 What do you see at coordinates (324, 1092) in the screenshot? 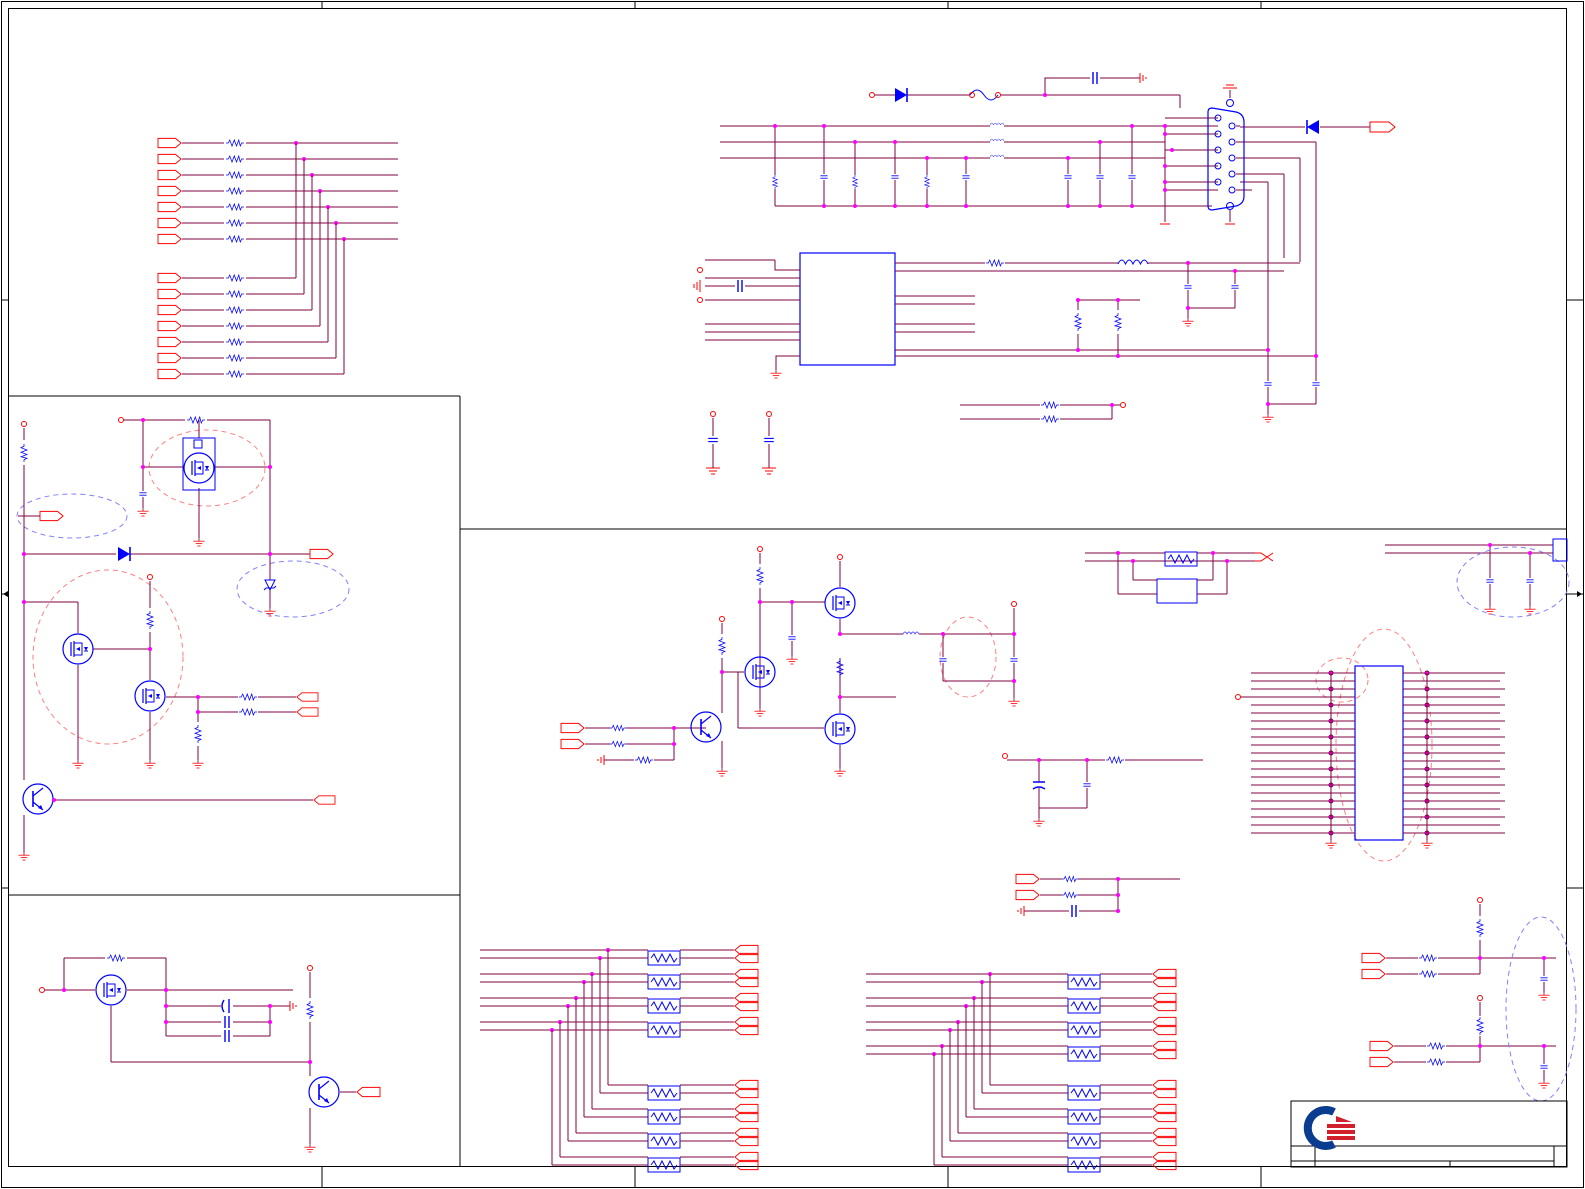
I see `npn-transistor-icon` at bounding box center [324, 1092].